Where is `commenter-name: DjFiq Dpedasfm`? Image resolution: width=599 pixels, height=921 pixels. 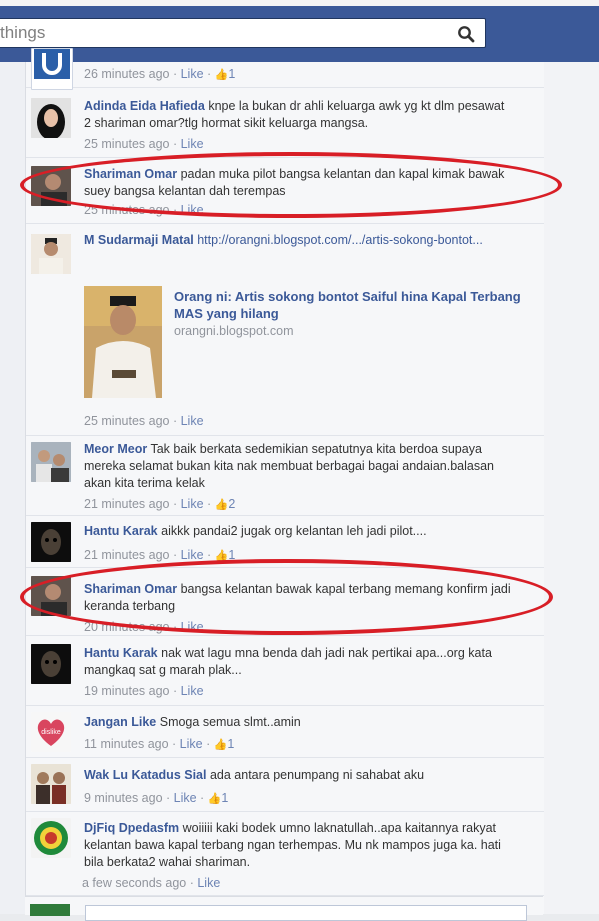 commenter-name: DjFiq Dpedasfm is located at coordinates (131, 828).